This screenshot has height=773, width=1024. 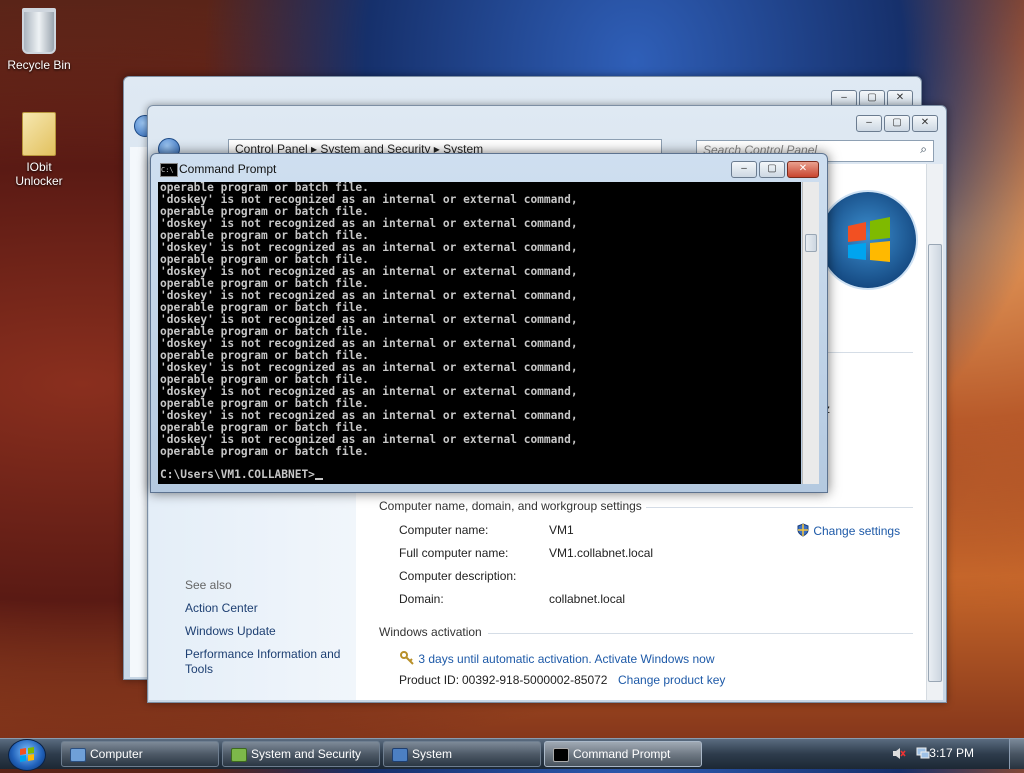 I want to click on console-scroll-thumb, so click(x=811, y=243).